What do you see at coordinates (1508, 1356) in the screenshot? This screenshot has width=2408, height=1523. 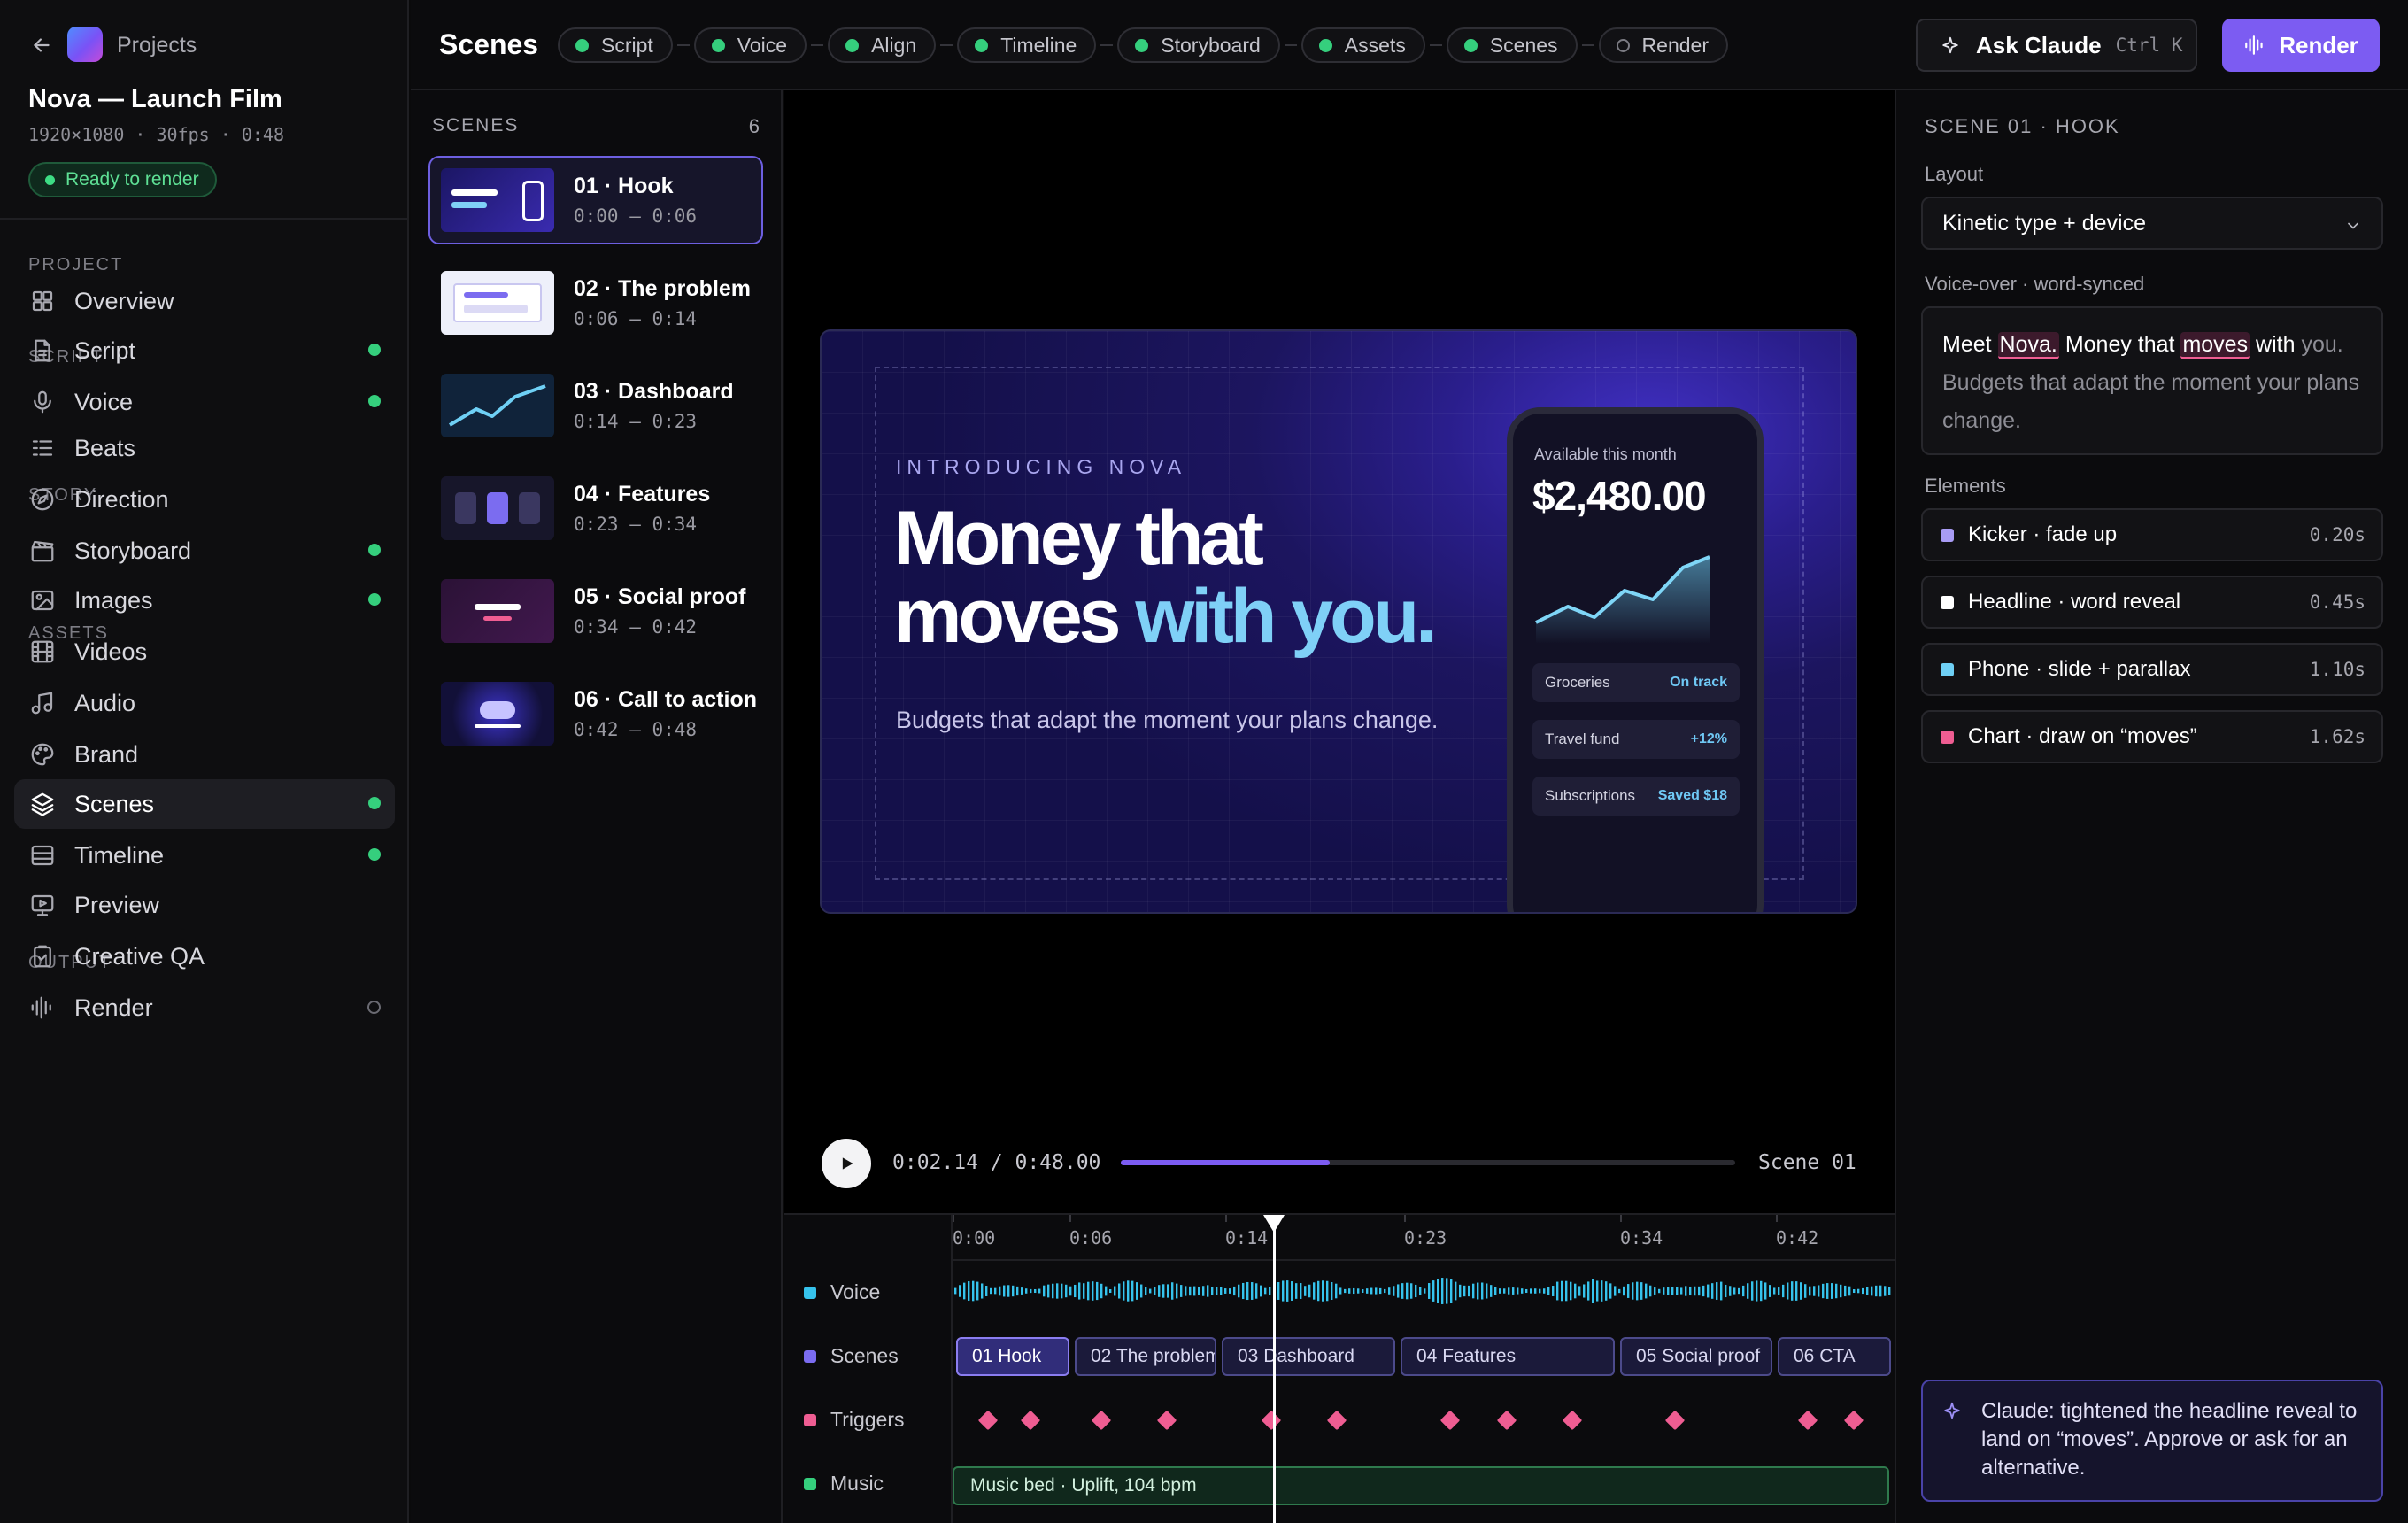 I see `scene-clip: 04 Features` at bounding box center [1508, 1356].